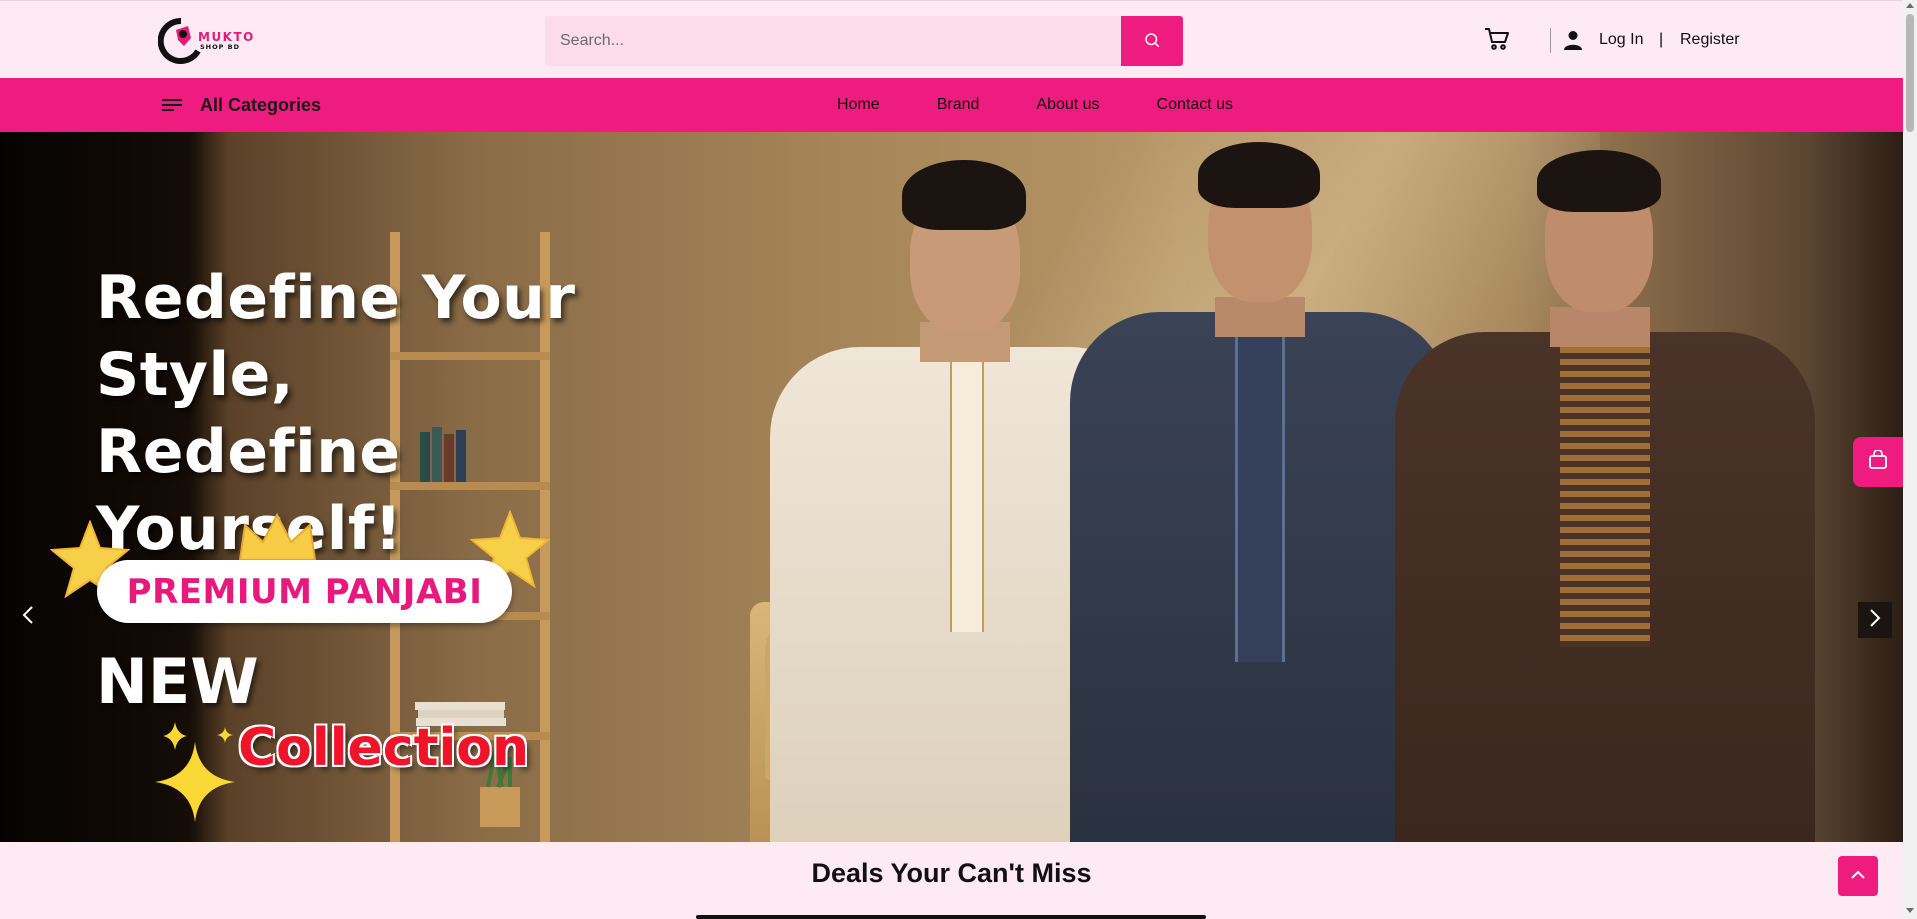  I want to click on chevron-up-icon, so click(1858, 876).